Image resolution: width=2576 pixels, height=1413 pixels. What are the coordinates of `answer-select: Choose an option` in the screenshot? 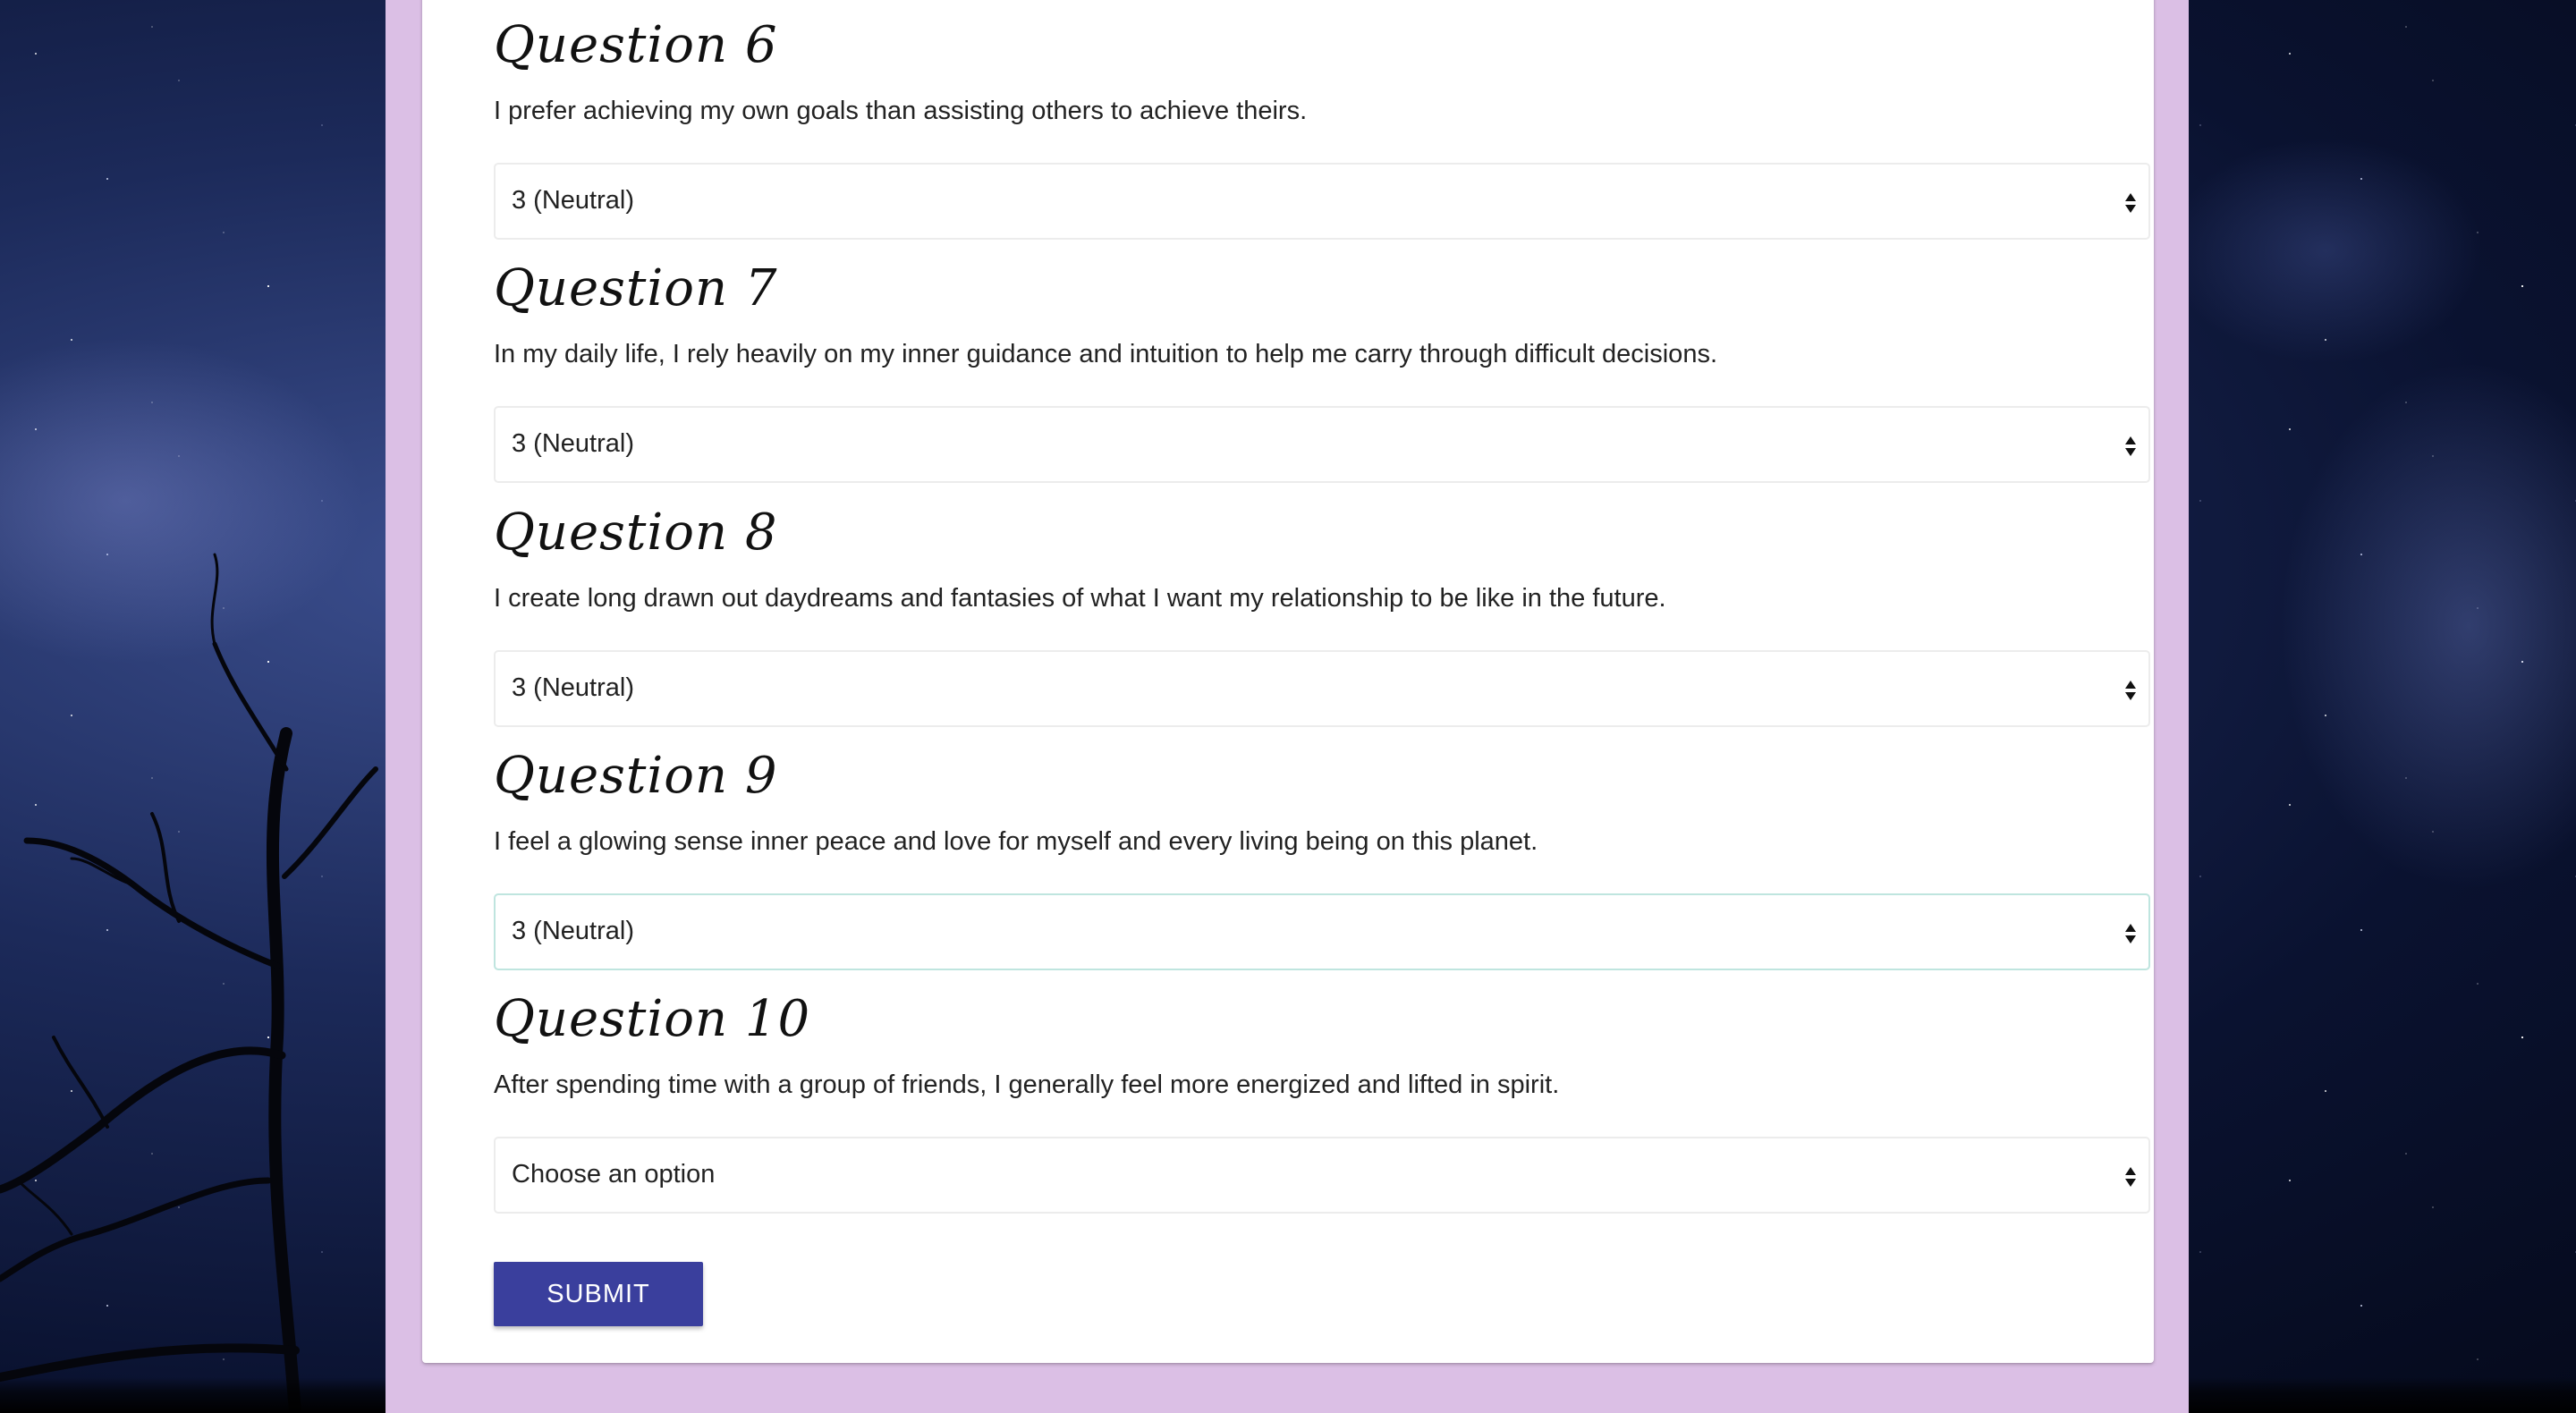 It's located at (1322, 1175).